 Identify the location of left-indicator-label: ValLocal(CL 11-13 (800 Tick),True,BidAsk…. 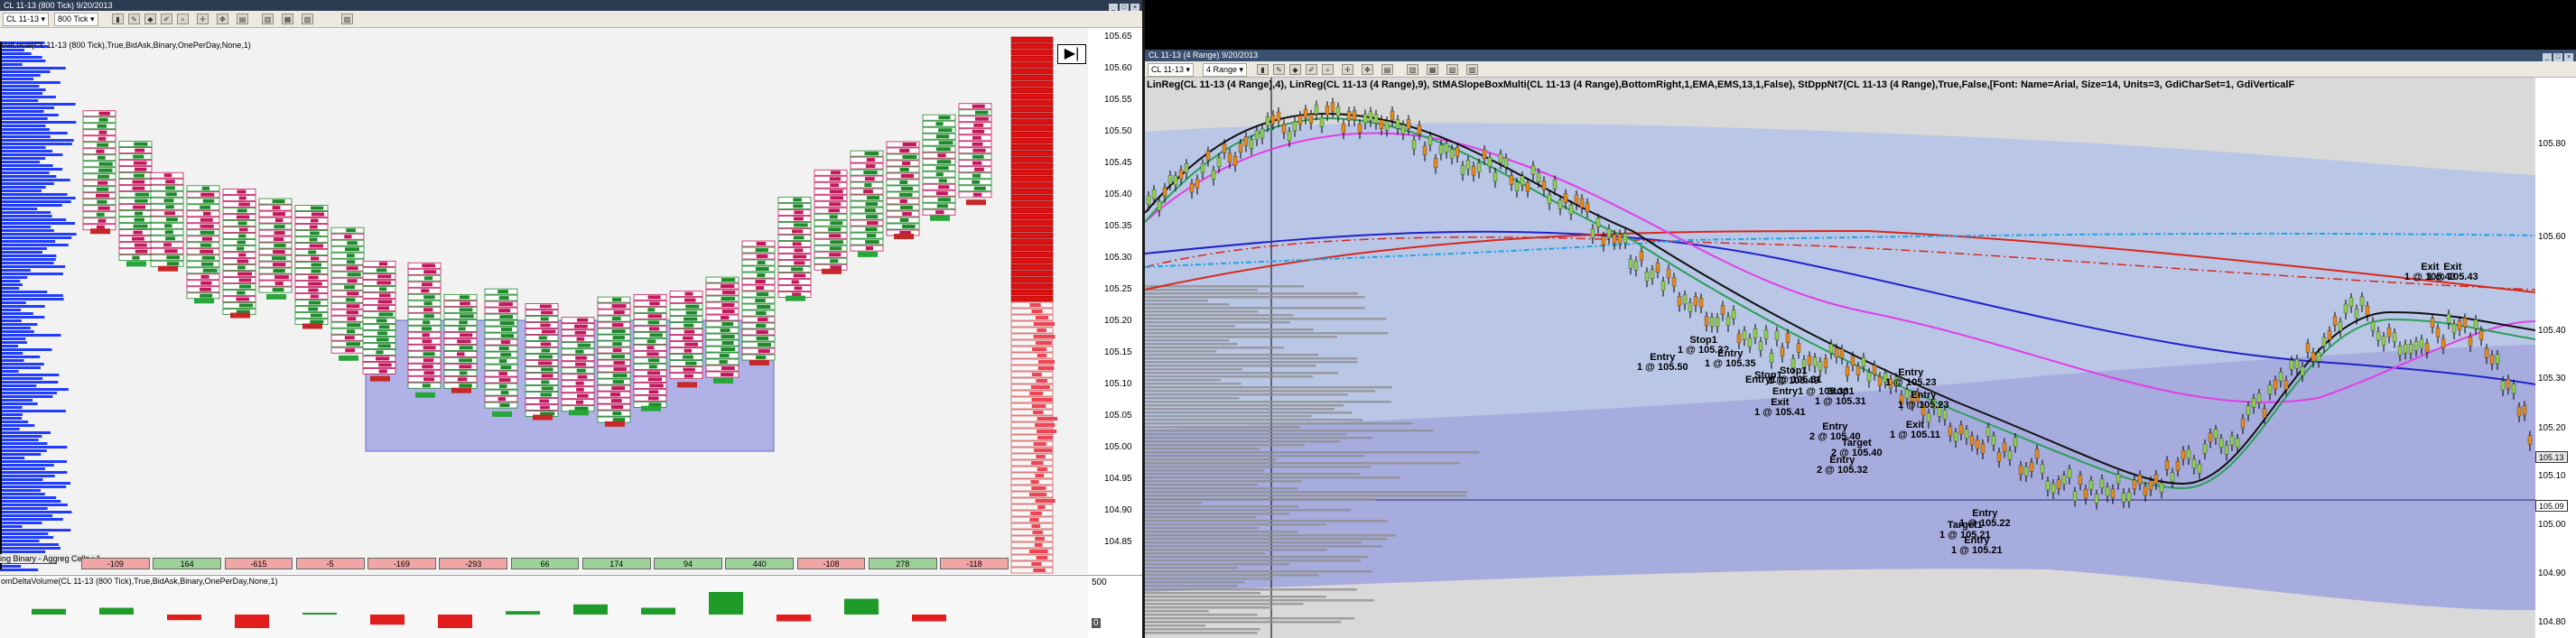
(126, 45).